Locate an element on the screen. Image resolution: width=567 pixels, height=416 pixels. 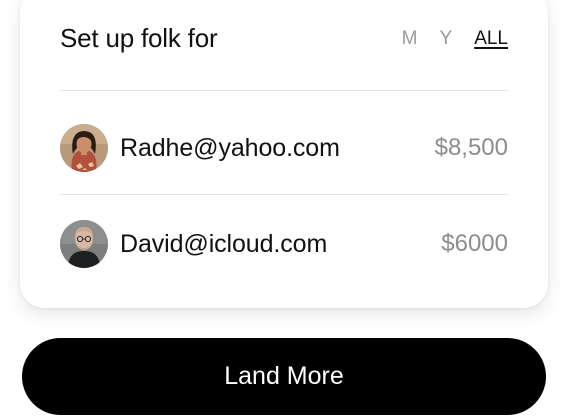
user-row: Radhe@yahoo.com $8,500 is located at coordinates (284, 148).